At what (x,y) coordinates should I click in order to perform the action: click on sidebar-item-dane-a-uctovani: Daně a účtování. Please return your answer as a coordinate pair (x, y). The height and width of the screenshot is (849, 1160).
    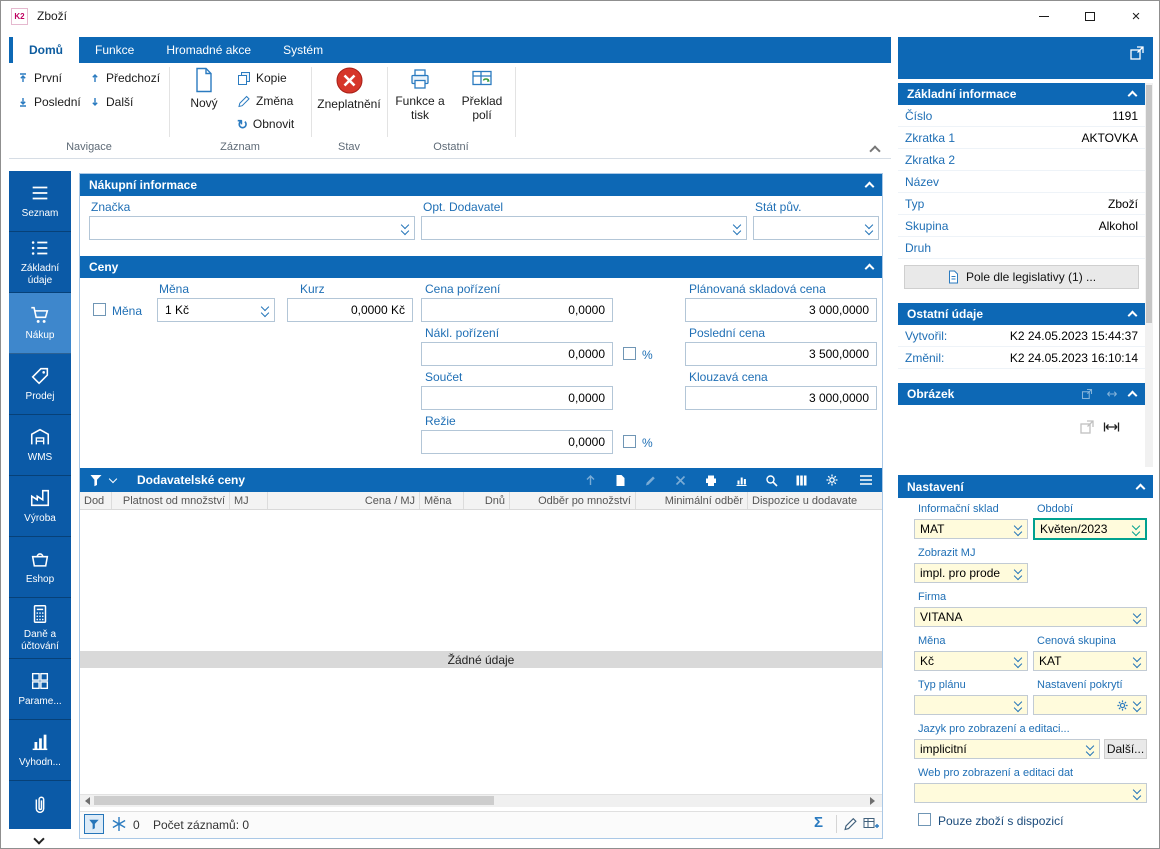
    Looking at the image, I should click on (40, 628).